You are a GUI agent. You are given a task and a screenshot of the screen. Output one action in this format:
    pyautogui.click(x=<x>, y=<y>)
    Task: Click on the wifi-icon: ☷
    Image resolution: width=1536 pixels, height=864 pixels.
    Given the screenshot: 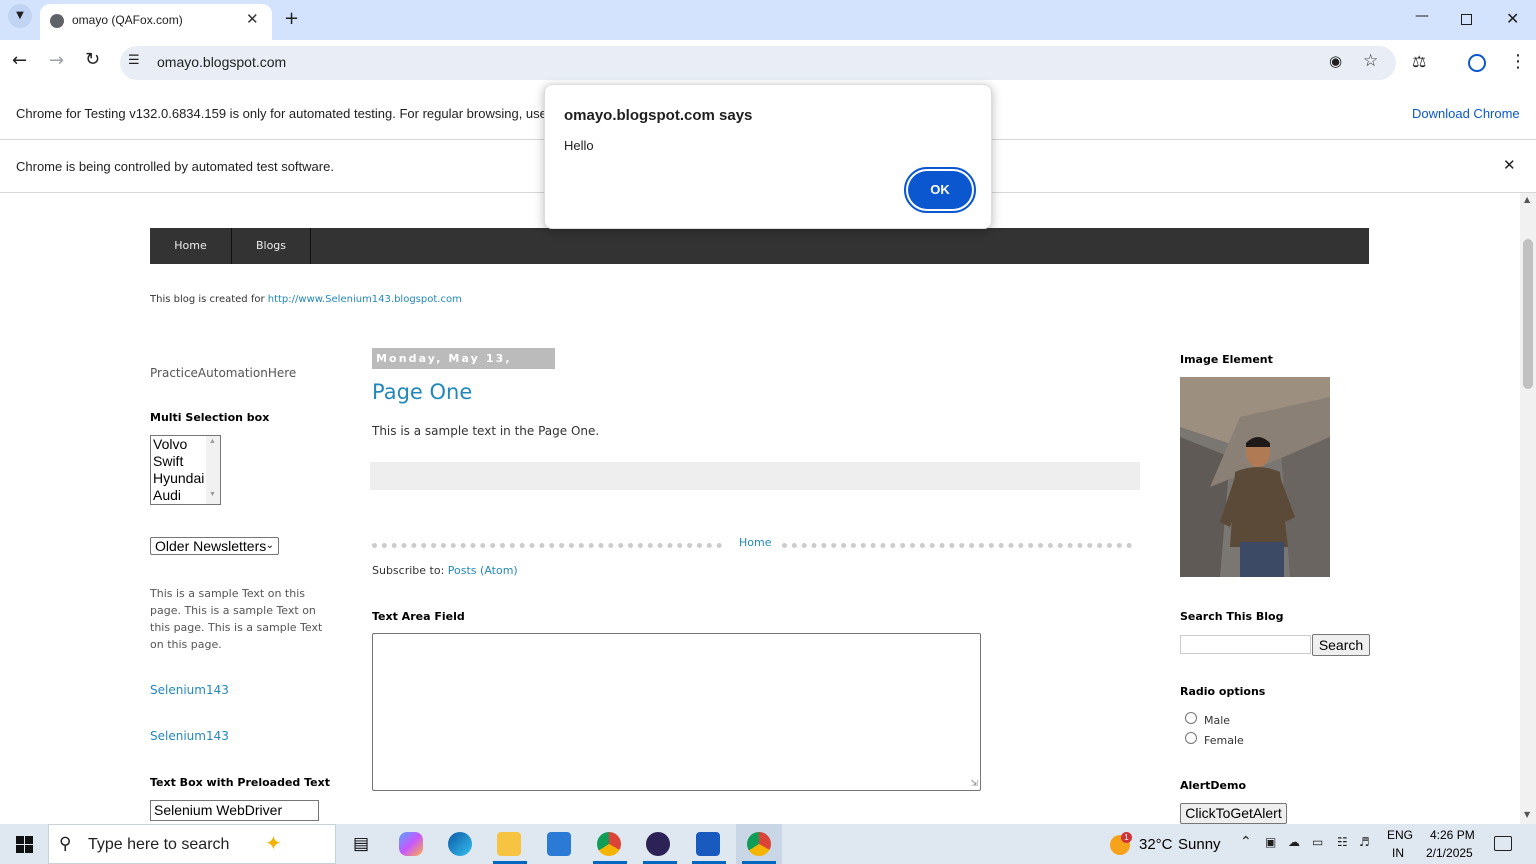 What is the action you would take?
    pyautogui.click(x=1342, y=842)
    